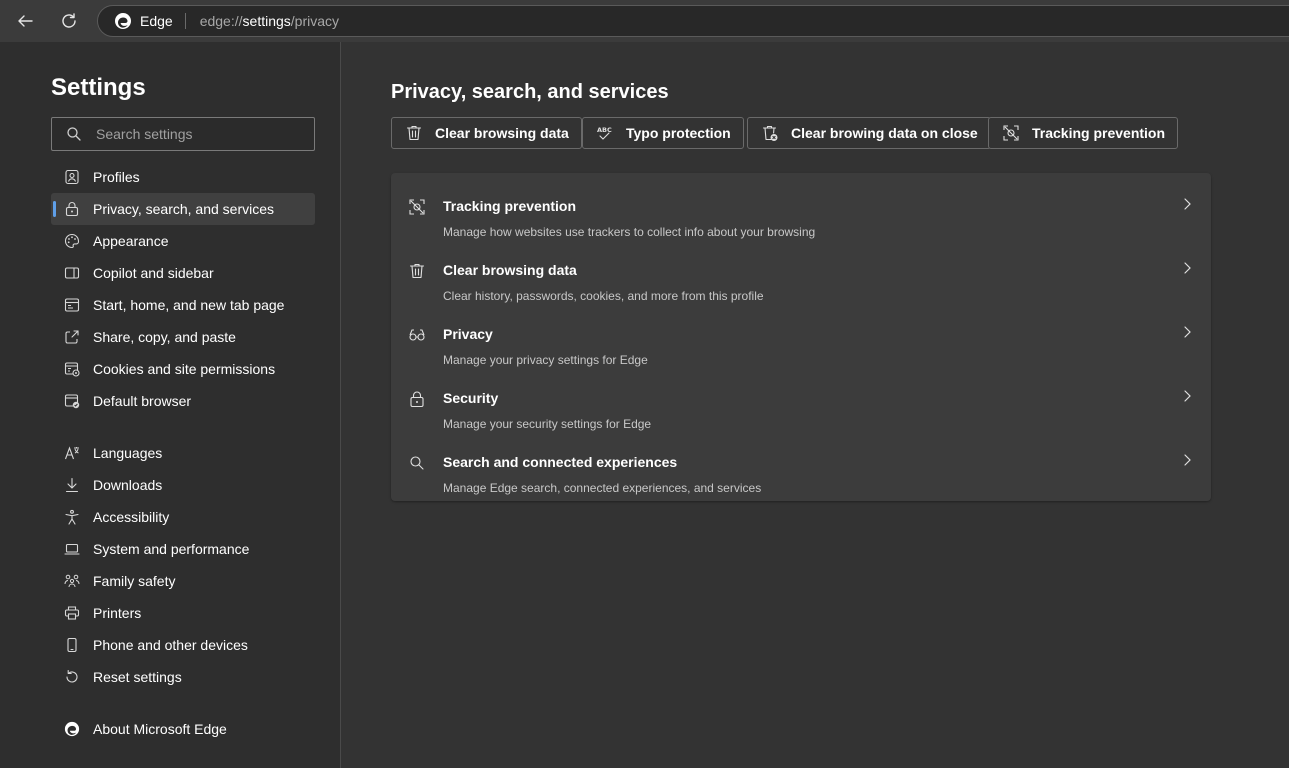  Describe the element at coordinates (417, 335) in the screenshot. I see `glasses-icon` at that location.